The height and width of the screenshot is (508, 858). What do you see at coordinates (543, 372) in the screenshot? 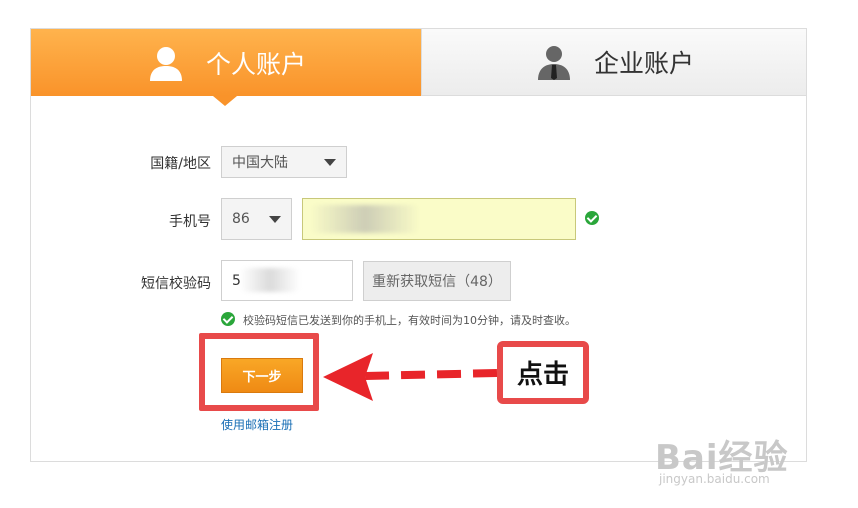
I see `click-annotation-label: 点击` at bounding box center [543, 372].